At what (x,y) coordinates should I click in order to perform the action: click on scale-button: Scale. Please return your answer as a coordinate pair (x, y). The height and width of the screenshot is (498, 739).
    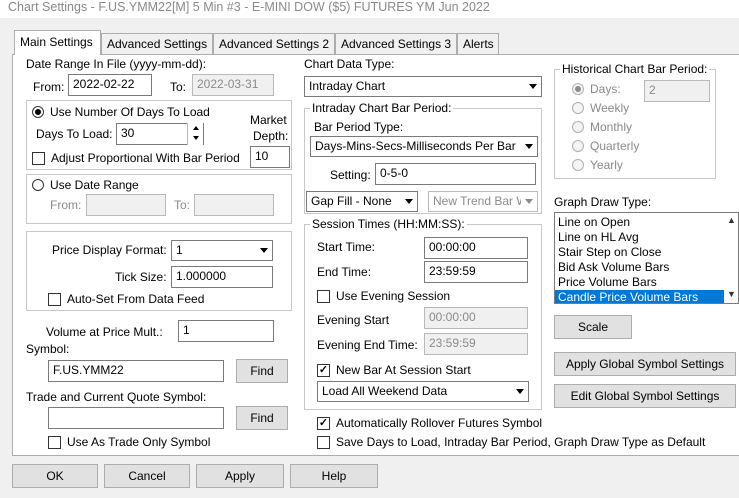
    Looking at the image, I should click on (593, 327).